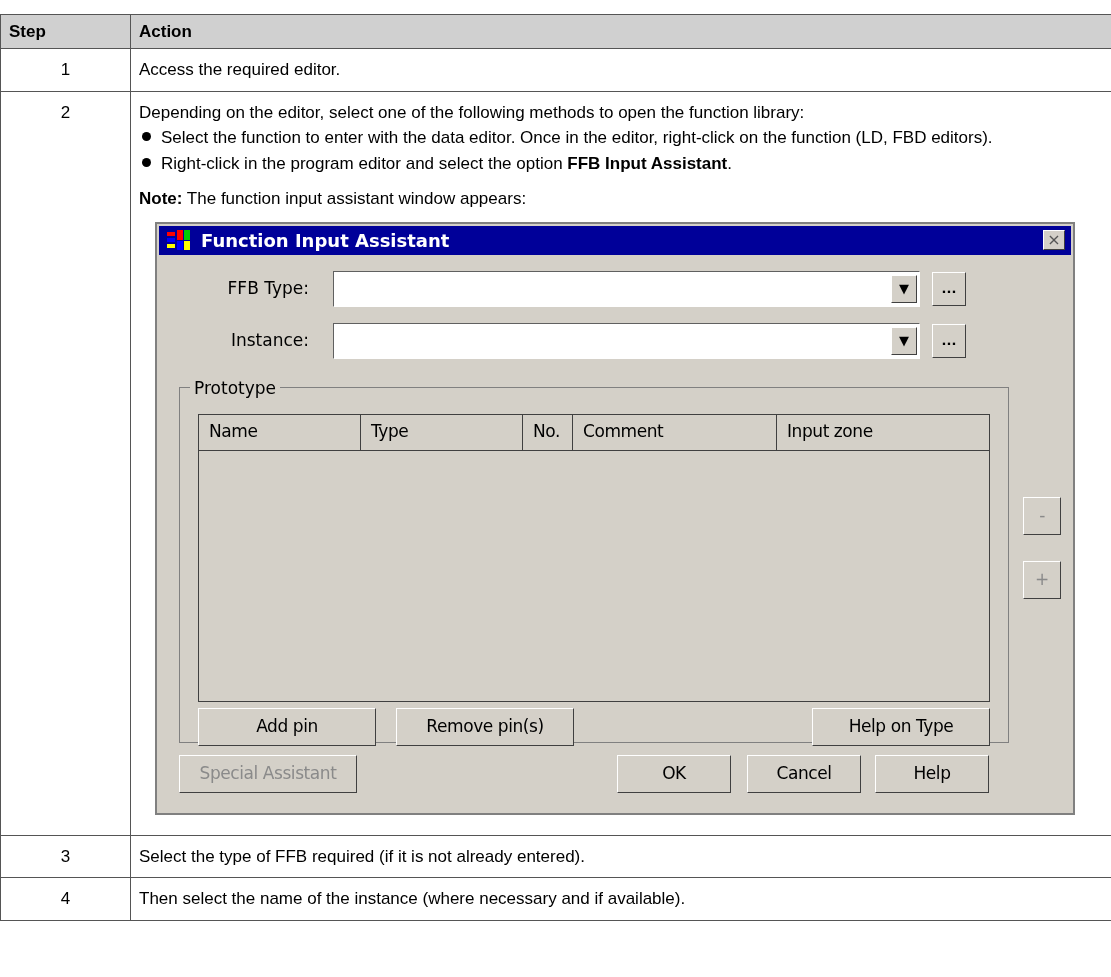 This screenshot has width=1111, height=977. I want to click on column-header: Action, so click(165, 31).